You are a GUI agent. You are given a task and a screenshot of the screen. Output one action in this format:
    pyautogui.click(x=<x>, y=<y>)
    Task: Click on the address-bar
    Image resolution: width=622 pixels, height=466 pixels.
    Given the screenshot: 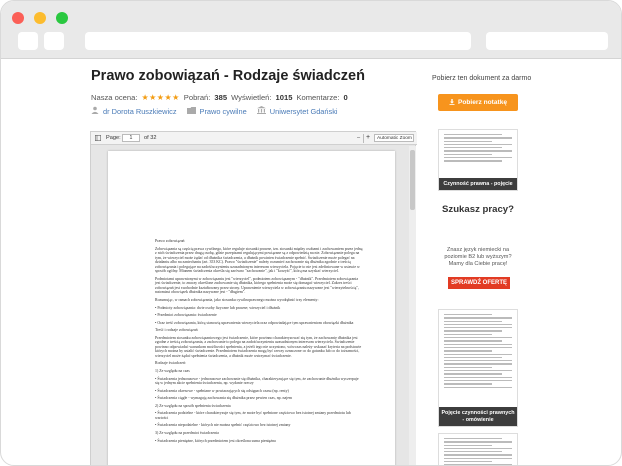 What is the action you would take?
    pyautogui.click(x=278, y=41)
    